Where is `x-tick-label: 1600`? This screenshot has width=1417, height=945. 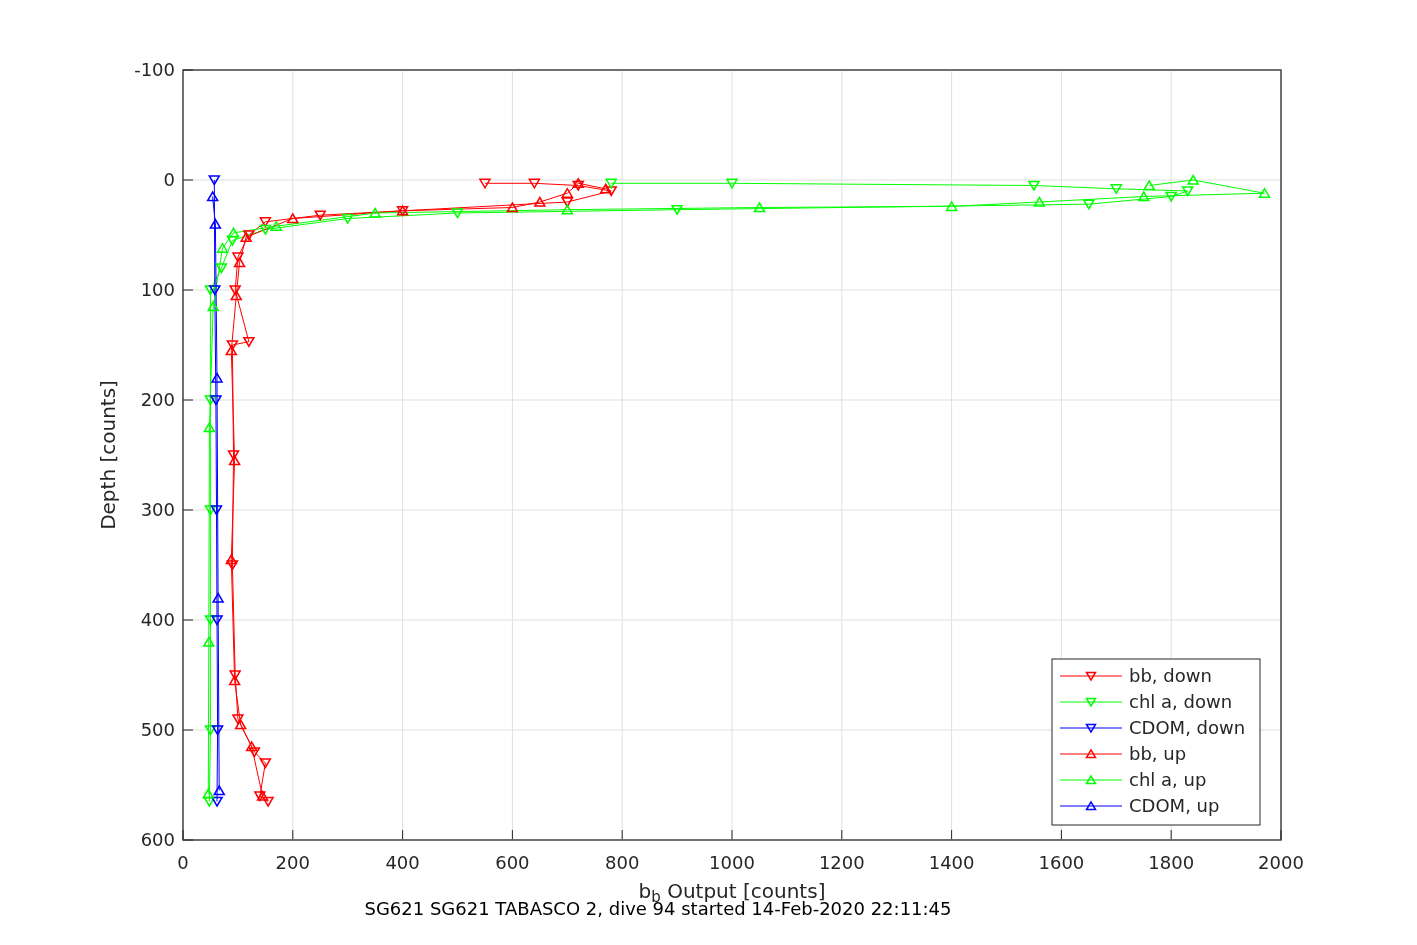
x-tick-label: 1600 is located at coordinates (1061, 862).